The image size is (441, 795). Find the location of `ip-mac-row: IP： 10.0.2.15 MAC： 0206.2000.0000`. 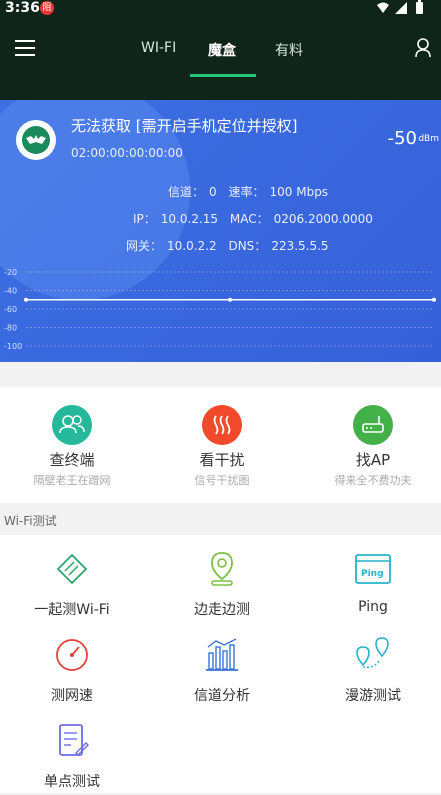

ip-mac-row: IP： 10.0.2.15 MAC： 0206.2000.0000 is located at coordinates (255, 218).